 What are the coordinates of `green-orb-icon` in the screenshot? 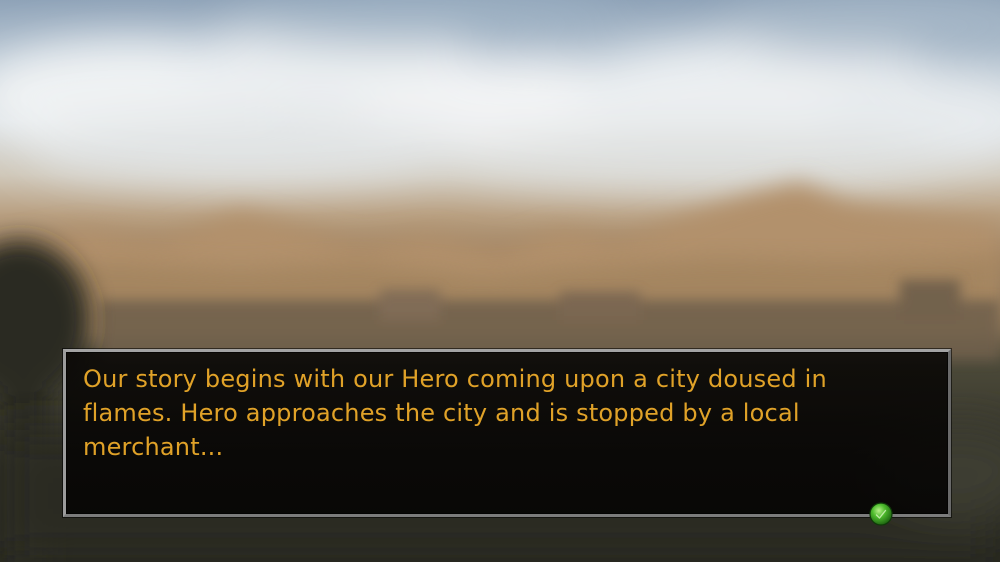 It's located at (881, 514).